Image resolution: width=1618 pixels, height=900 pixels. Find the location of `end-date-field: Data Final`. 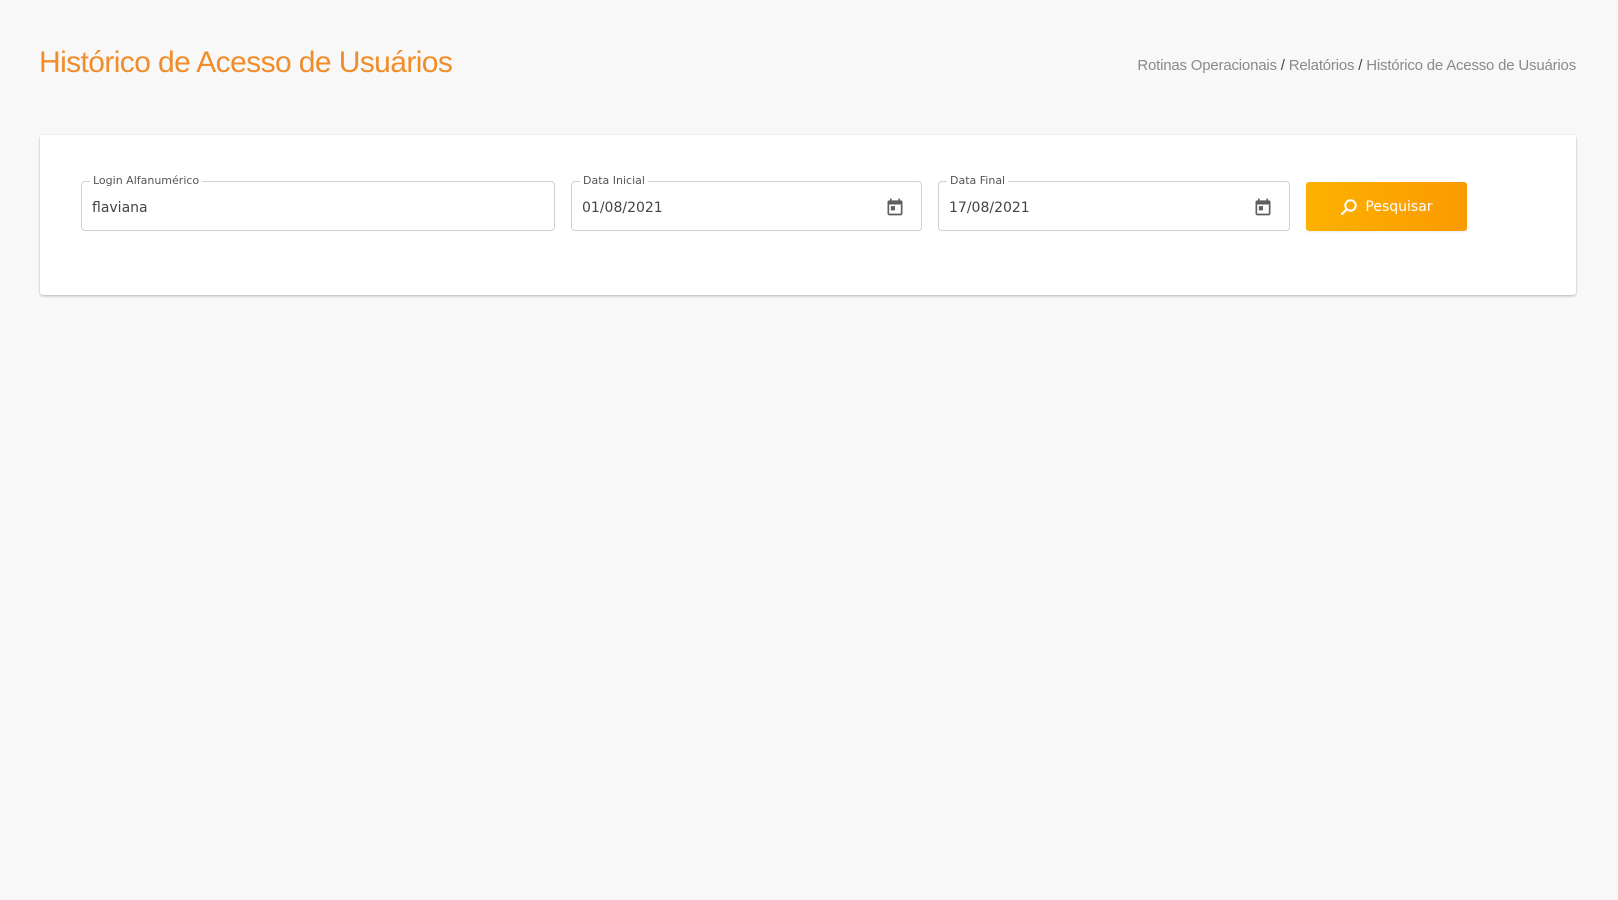

end-date-field: Data Final is located at coordinates (1114, 202).